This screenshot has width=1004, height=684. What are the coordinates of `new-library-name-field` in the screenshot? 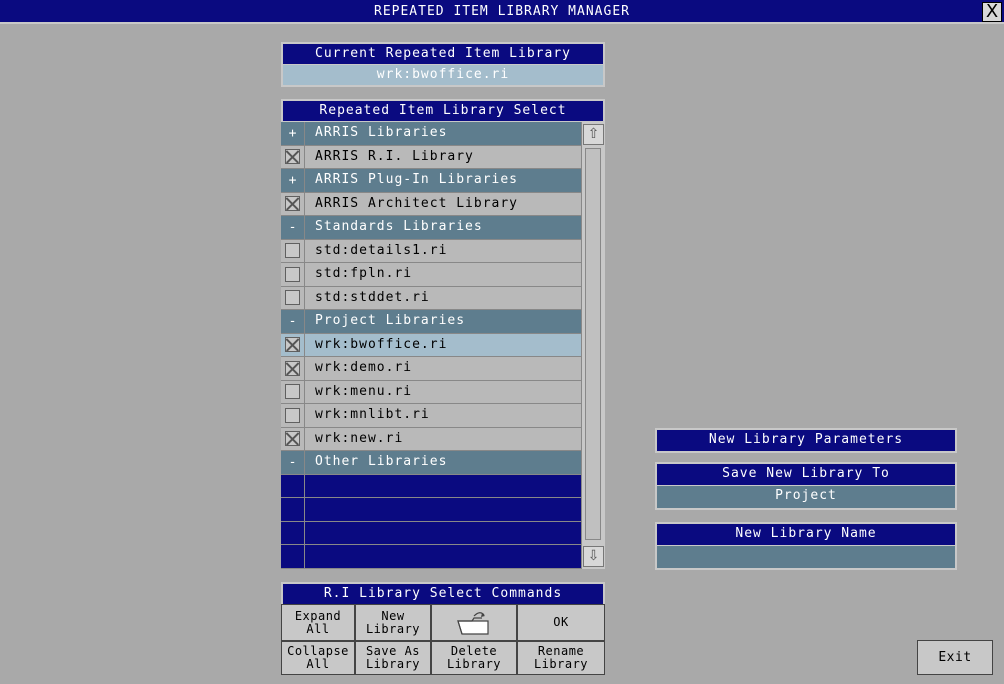 It's located at (806, 558).